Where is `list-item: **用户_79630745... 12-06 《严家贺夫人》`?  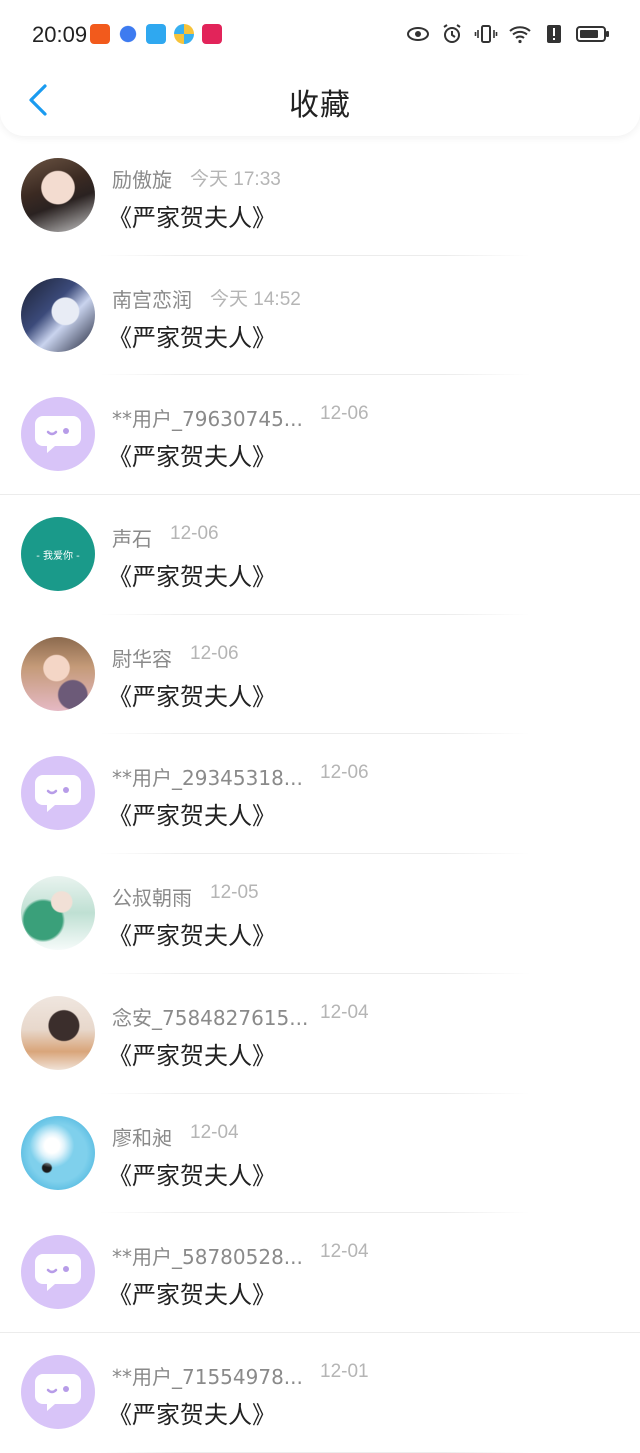 list-item: **用户_79630745... 12-06 《严家贺夫人》 is located at coordinates (320, 435).